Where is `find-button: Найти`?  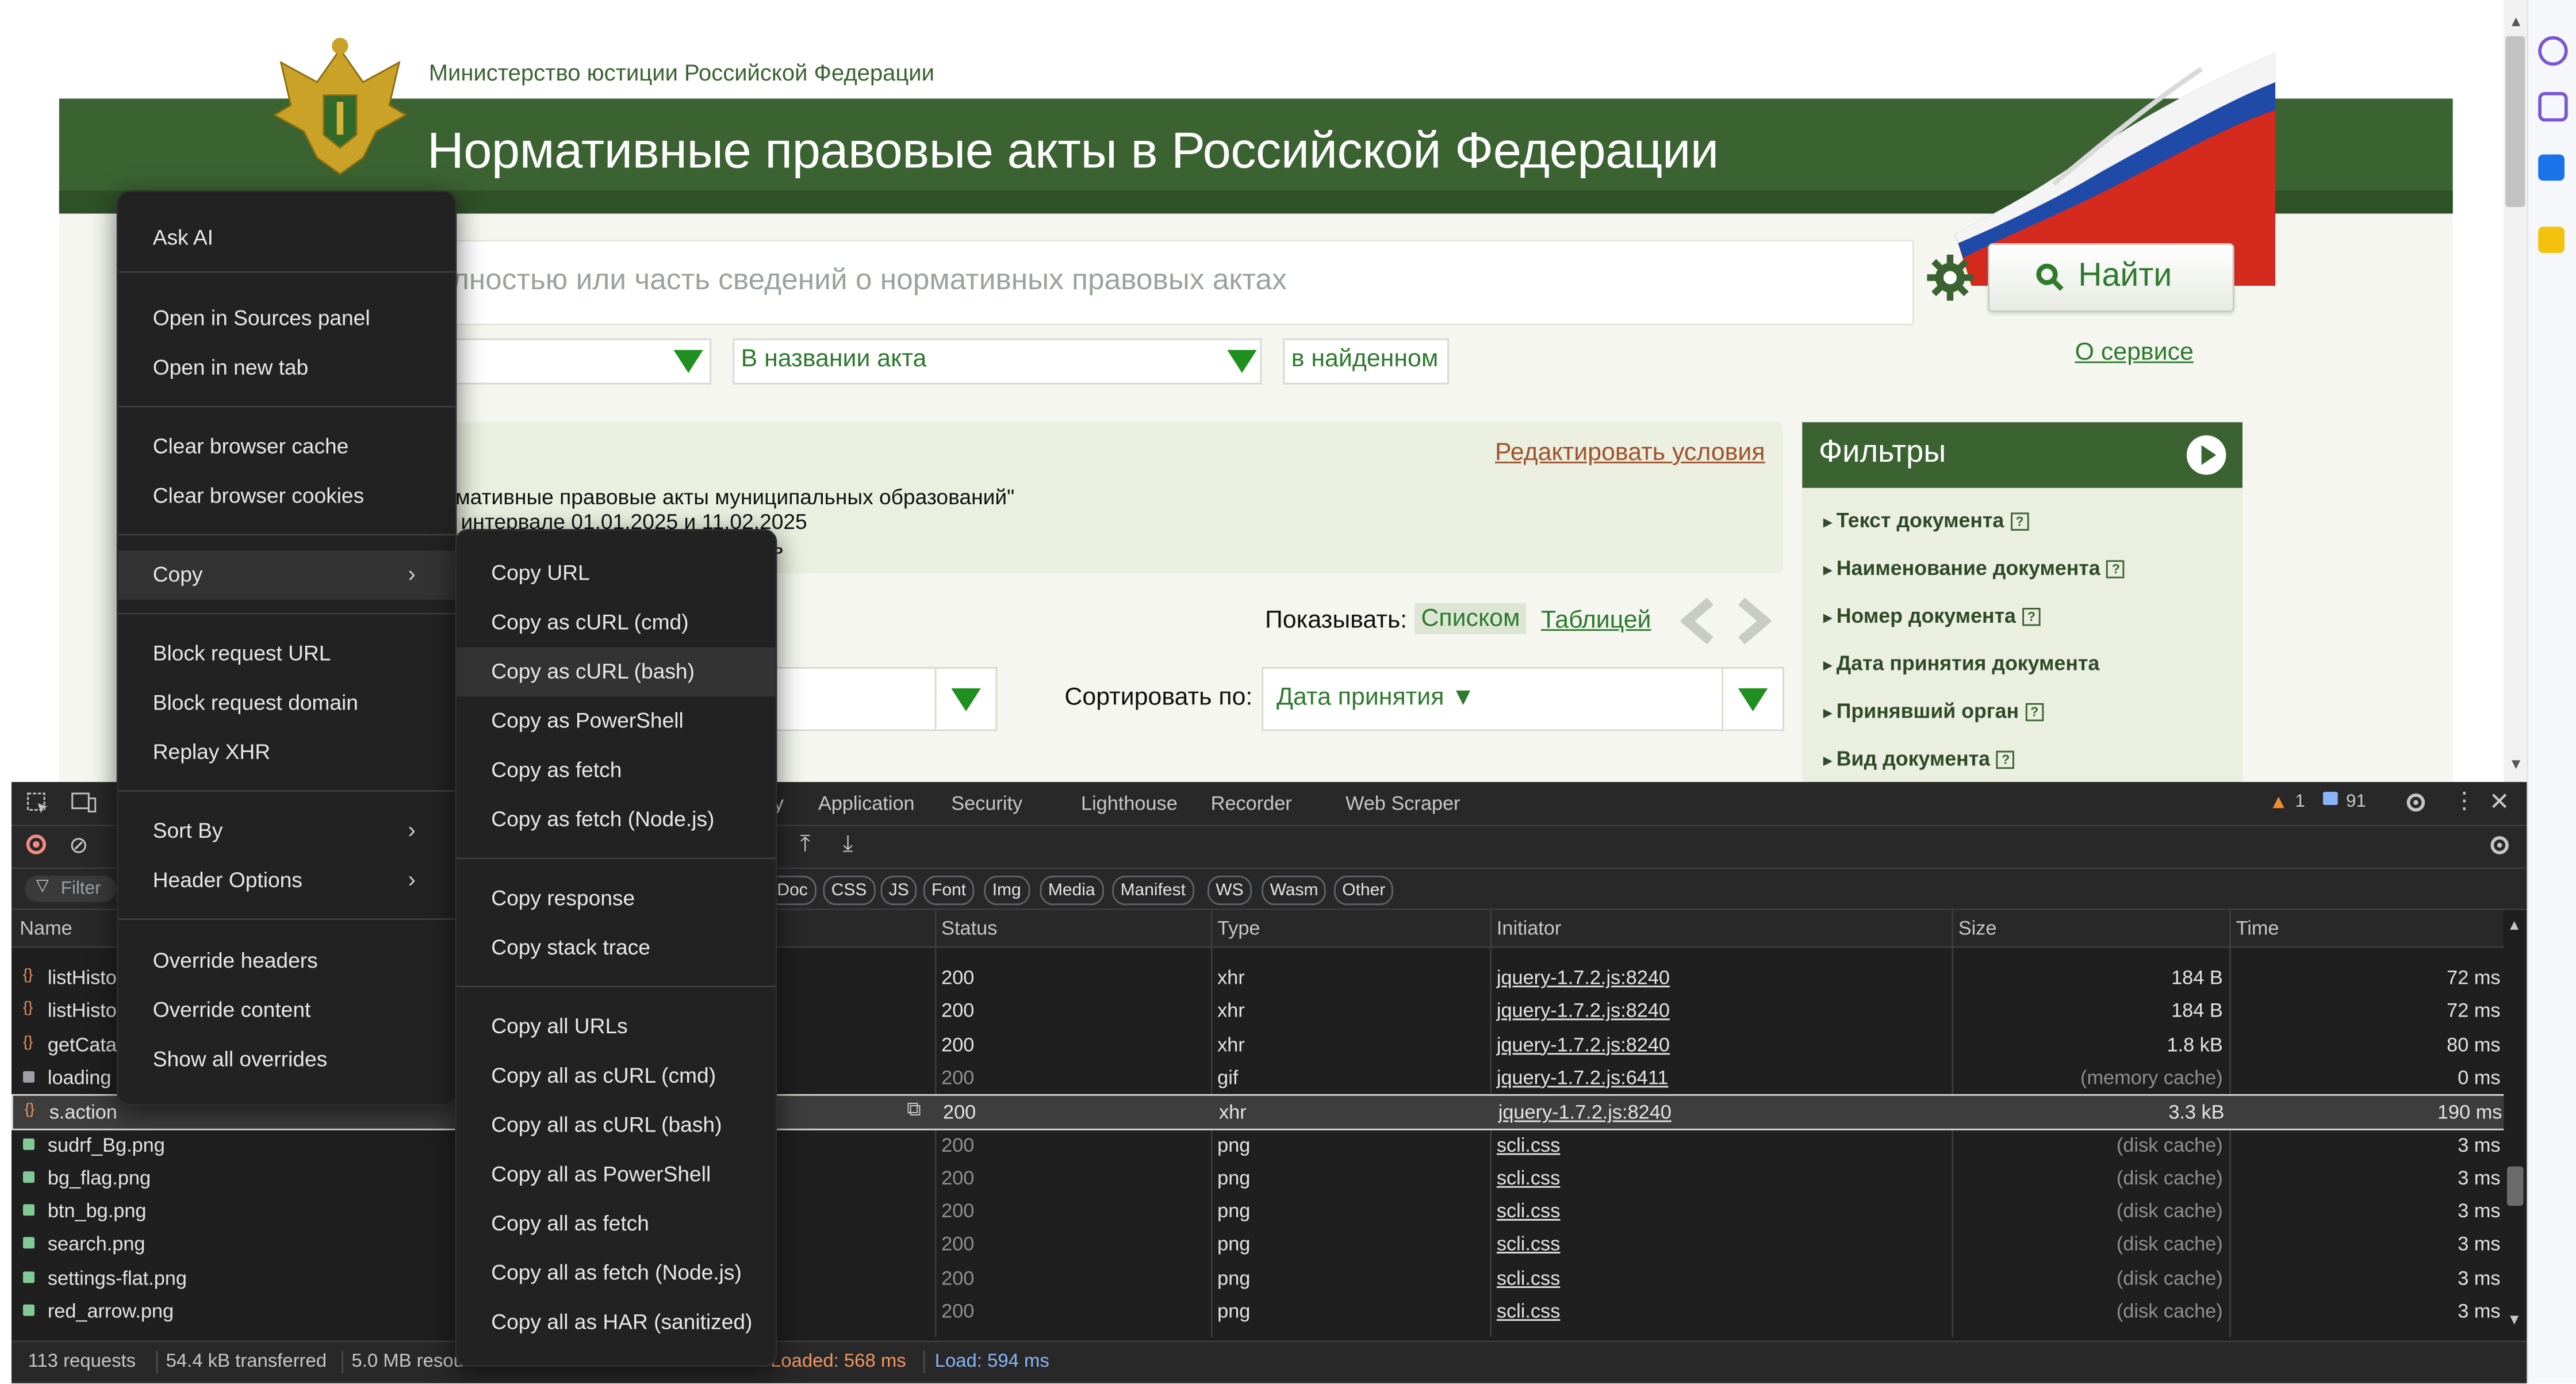 find-button: Найти is located at coordinates (2111, 277).